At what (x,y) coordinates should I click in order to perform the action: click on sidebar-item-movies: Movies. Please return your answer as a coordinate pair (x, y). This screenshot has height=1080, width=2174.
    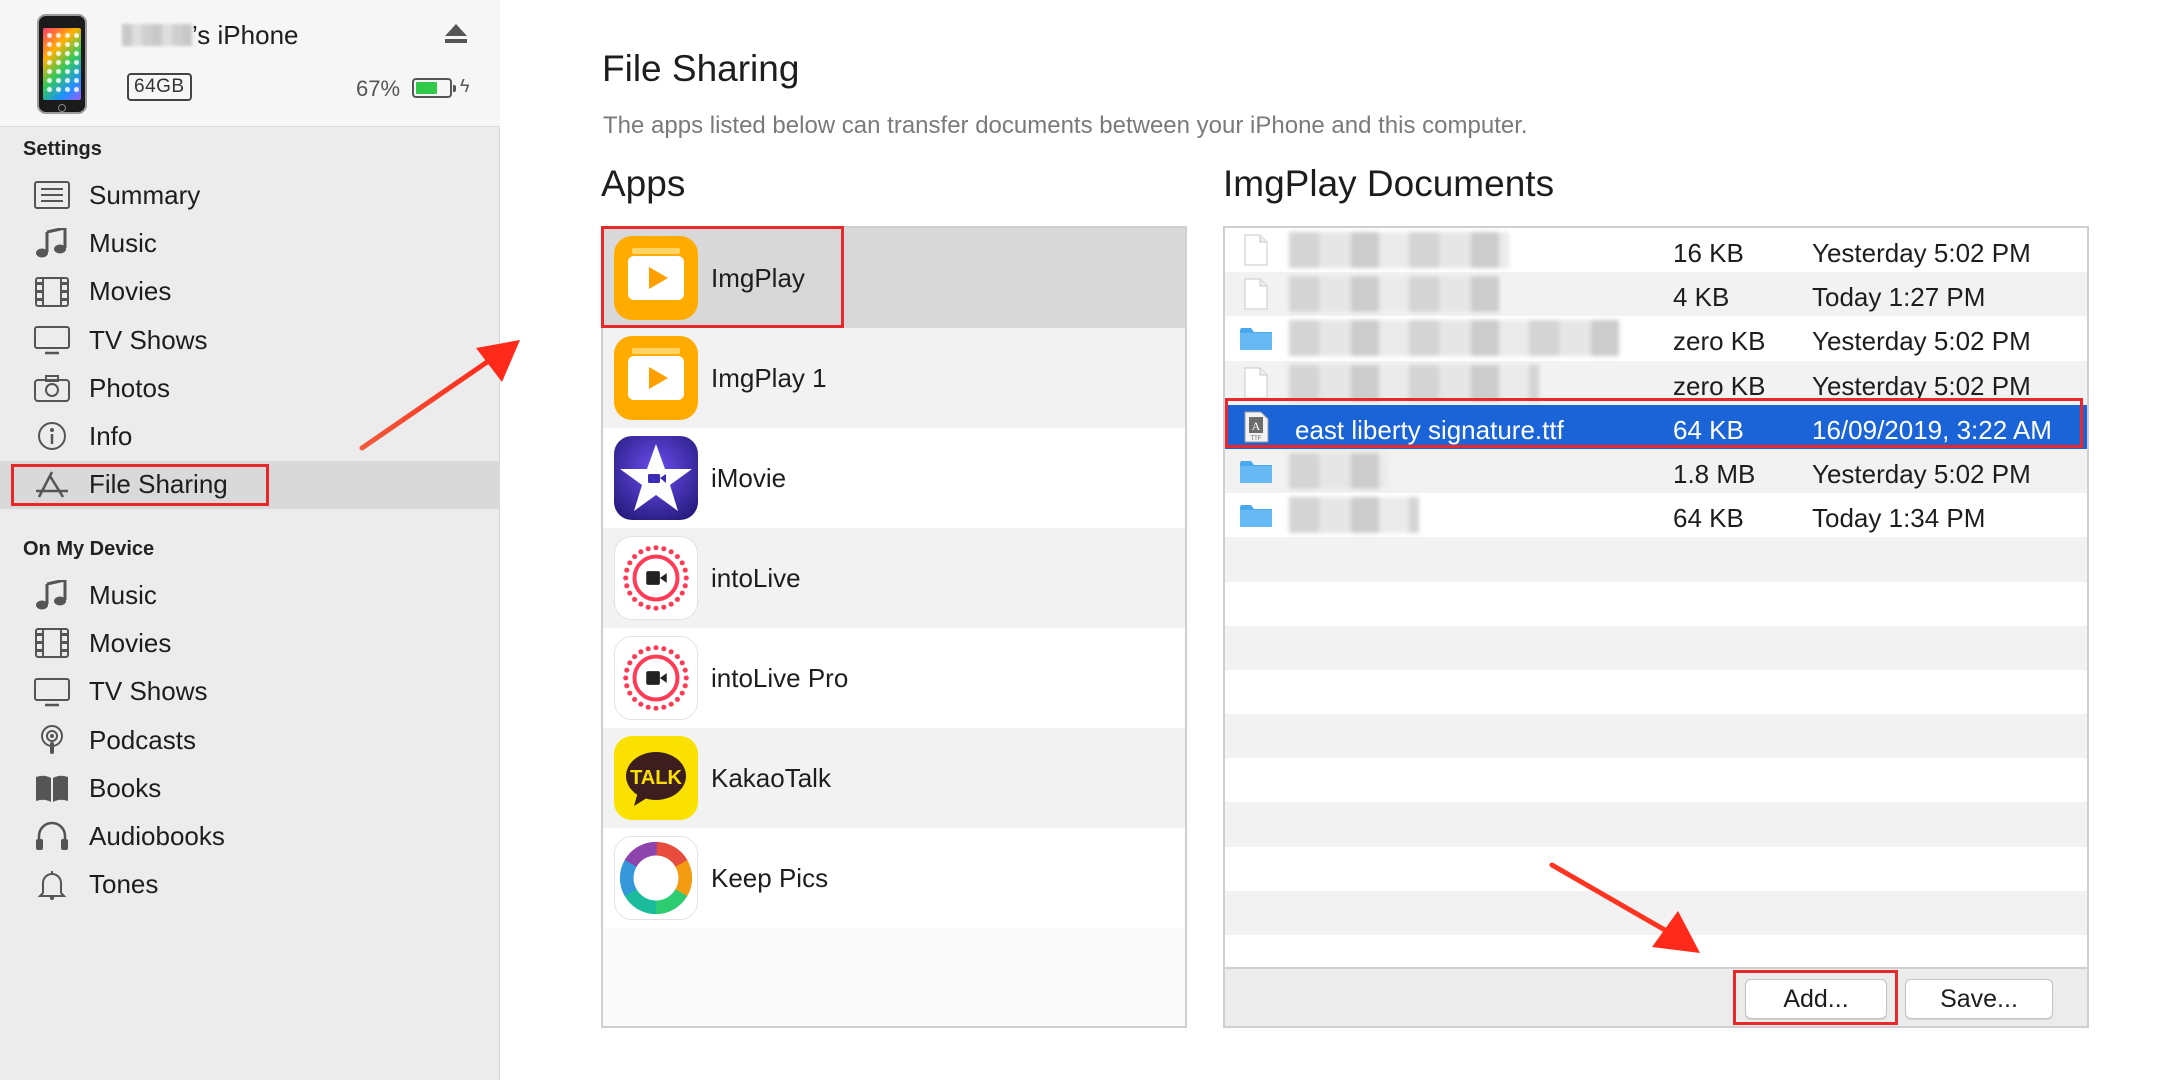
    Looking at the image, I should click on (250, 292).